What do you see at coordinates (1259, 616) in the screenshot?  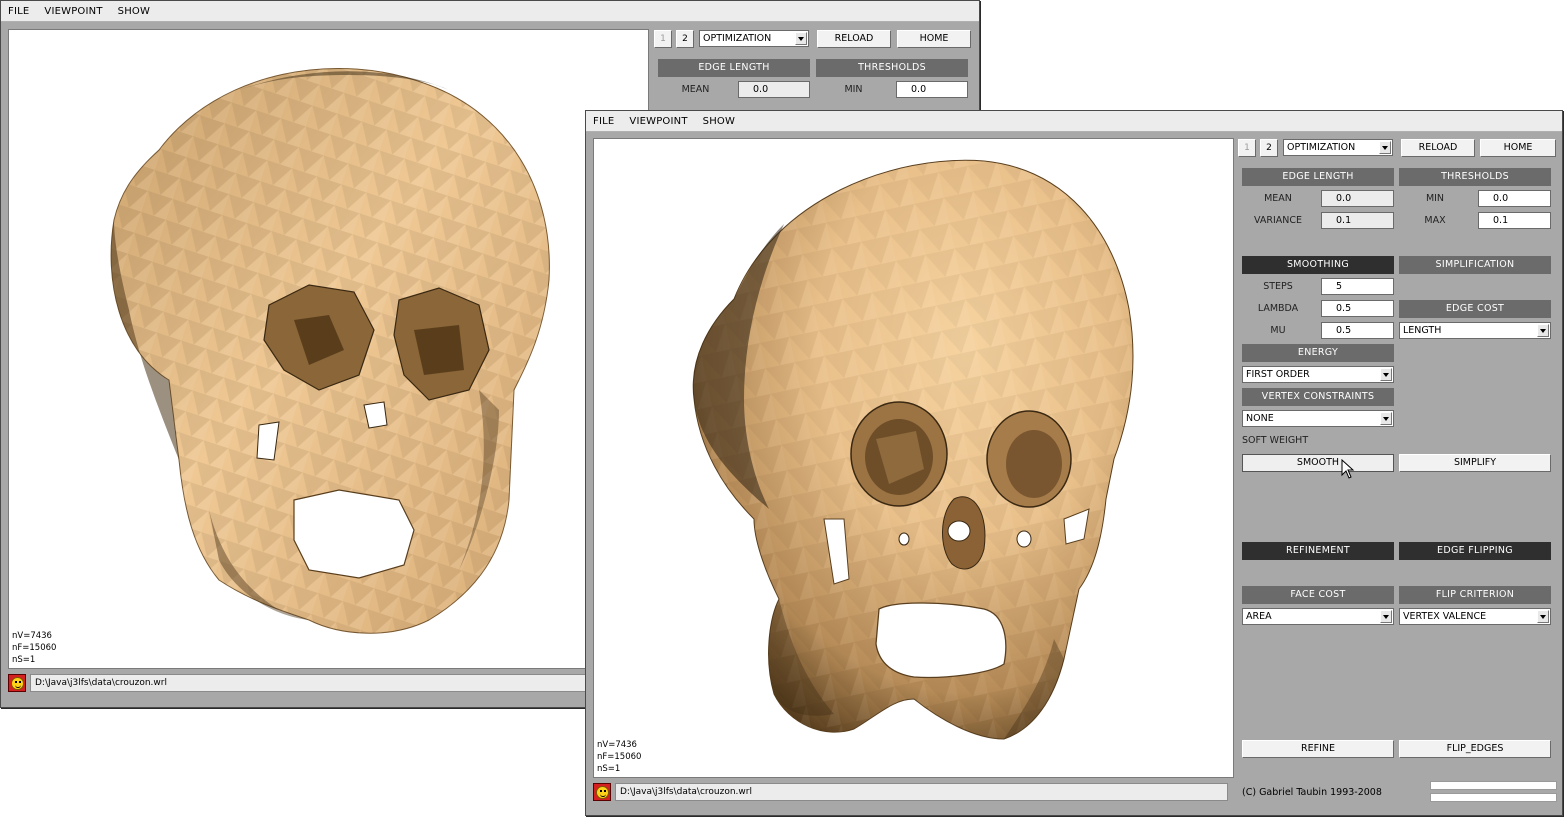 I see `face-cost-value: AREA` at bounding box center [1259, 616].